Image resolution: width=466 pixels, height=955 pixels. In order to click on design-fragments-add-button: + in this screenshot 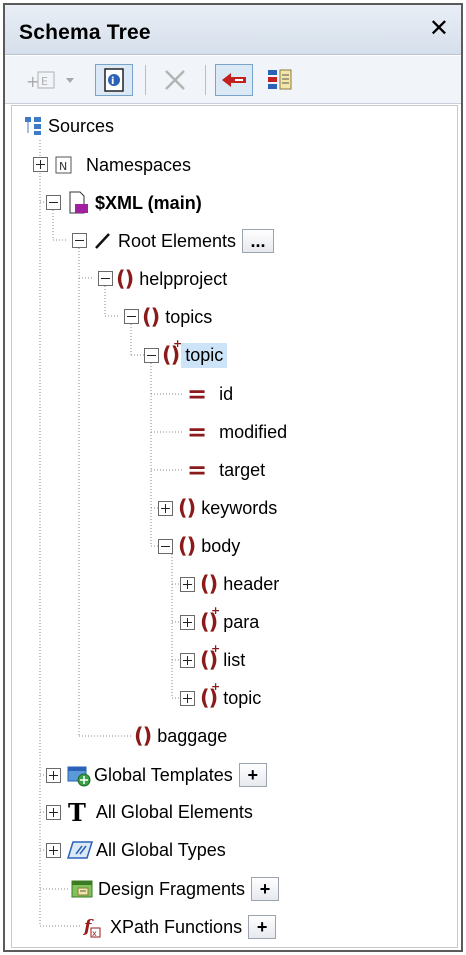, I will do `click(265, 889)`.